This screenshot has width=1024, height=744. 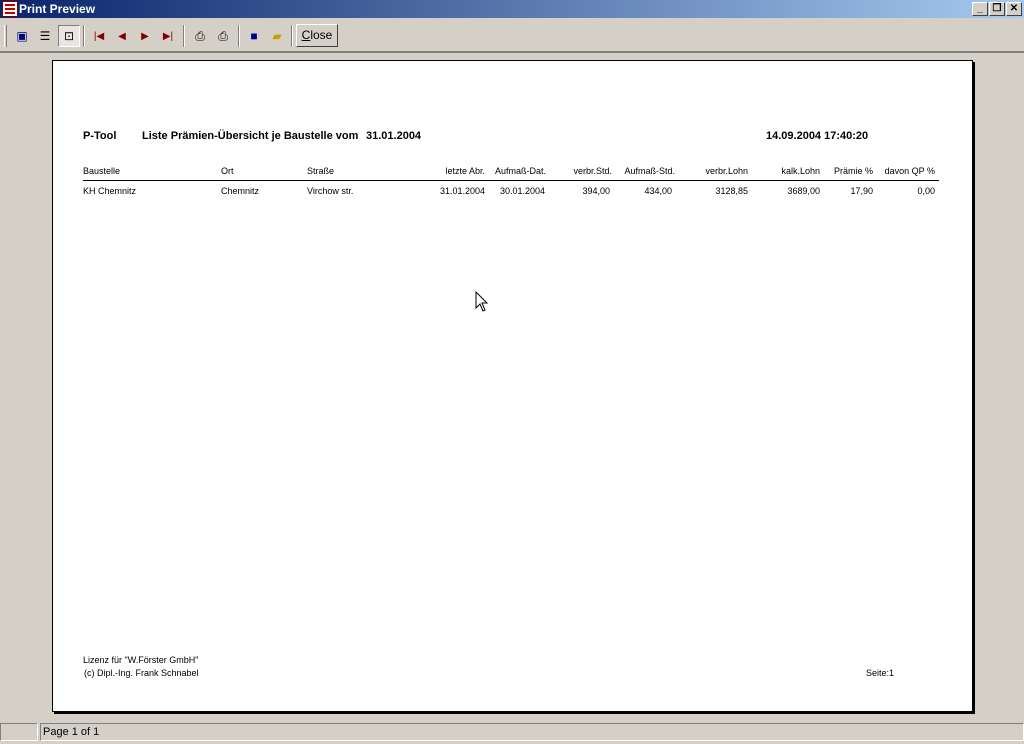 I want to click on last-page-icon: ▶|, so click(x=168, y=36).